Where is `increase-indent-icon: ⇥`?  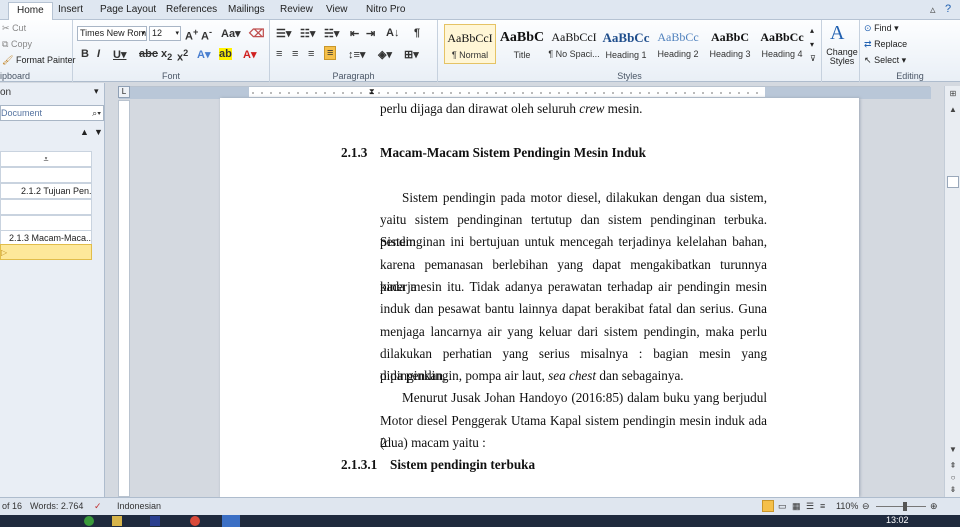 increase-indent-icon: ⇥ is located at coordinates (370, 33).